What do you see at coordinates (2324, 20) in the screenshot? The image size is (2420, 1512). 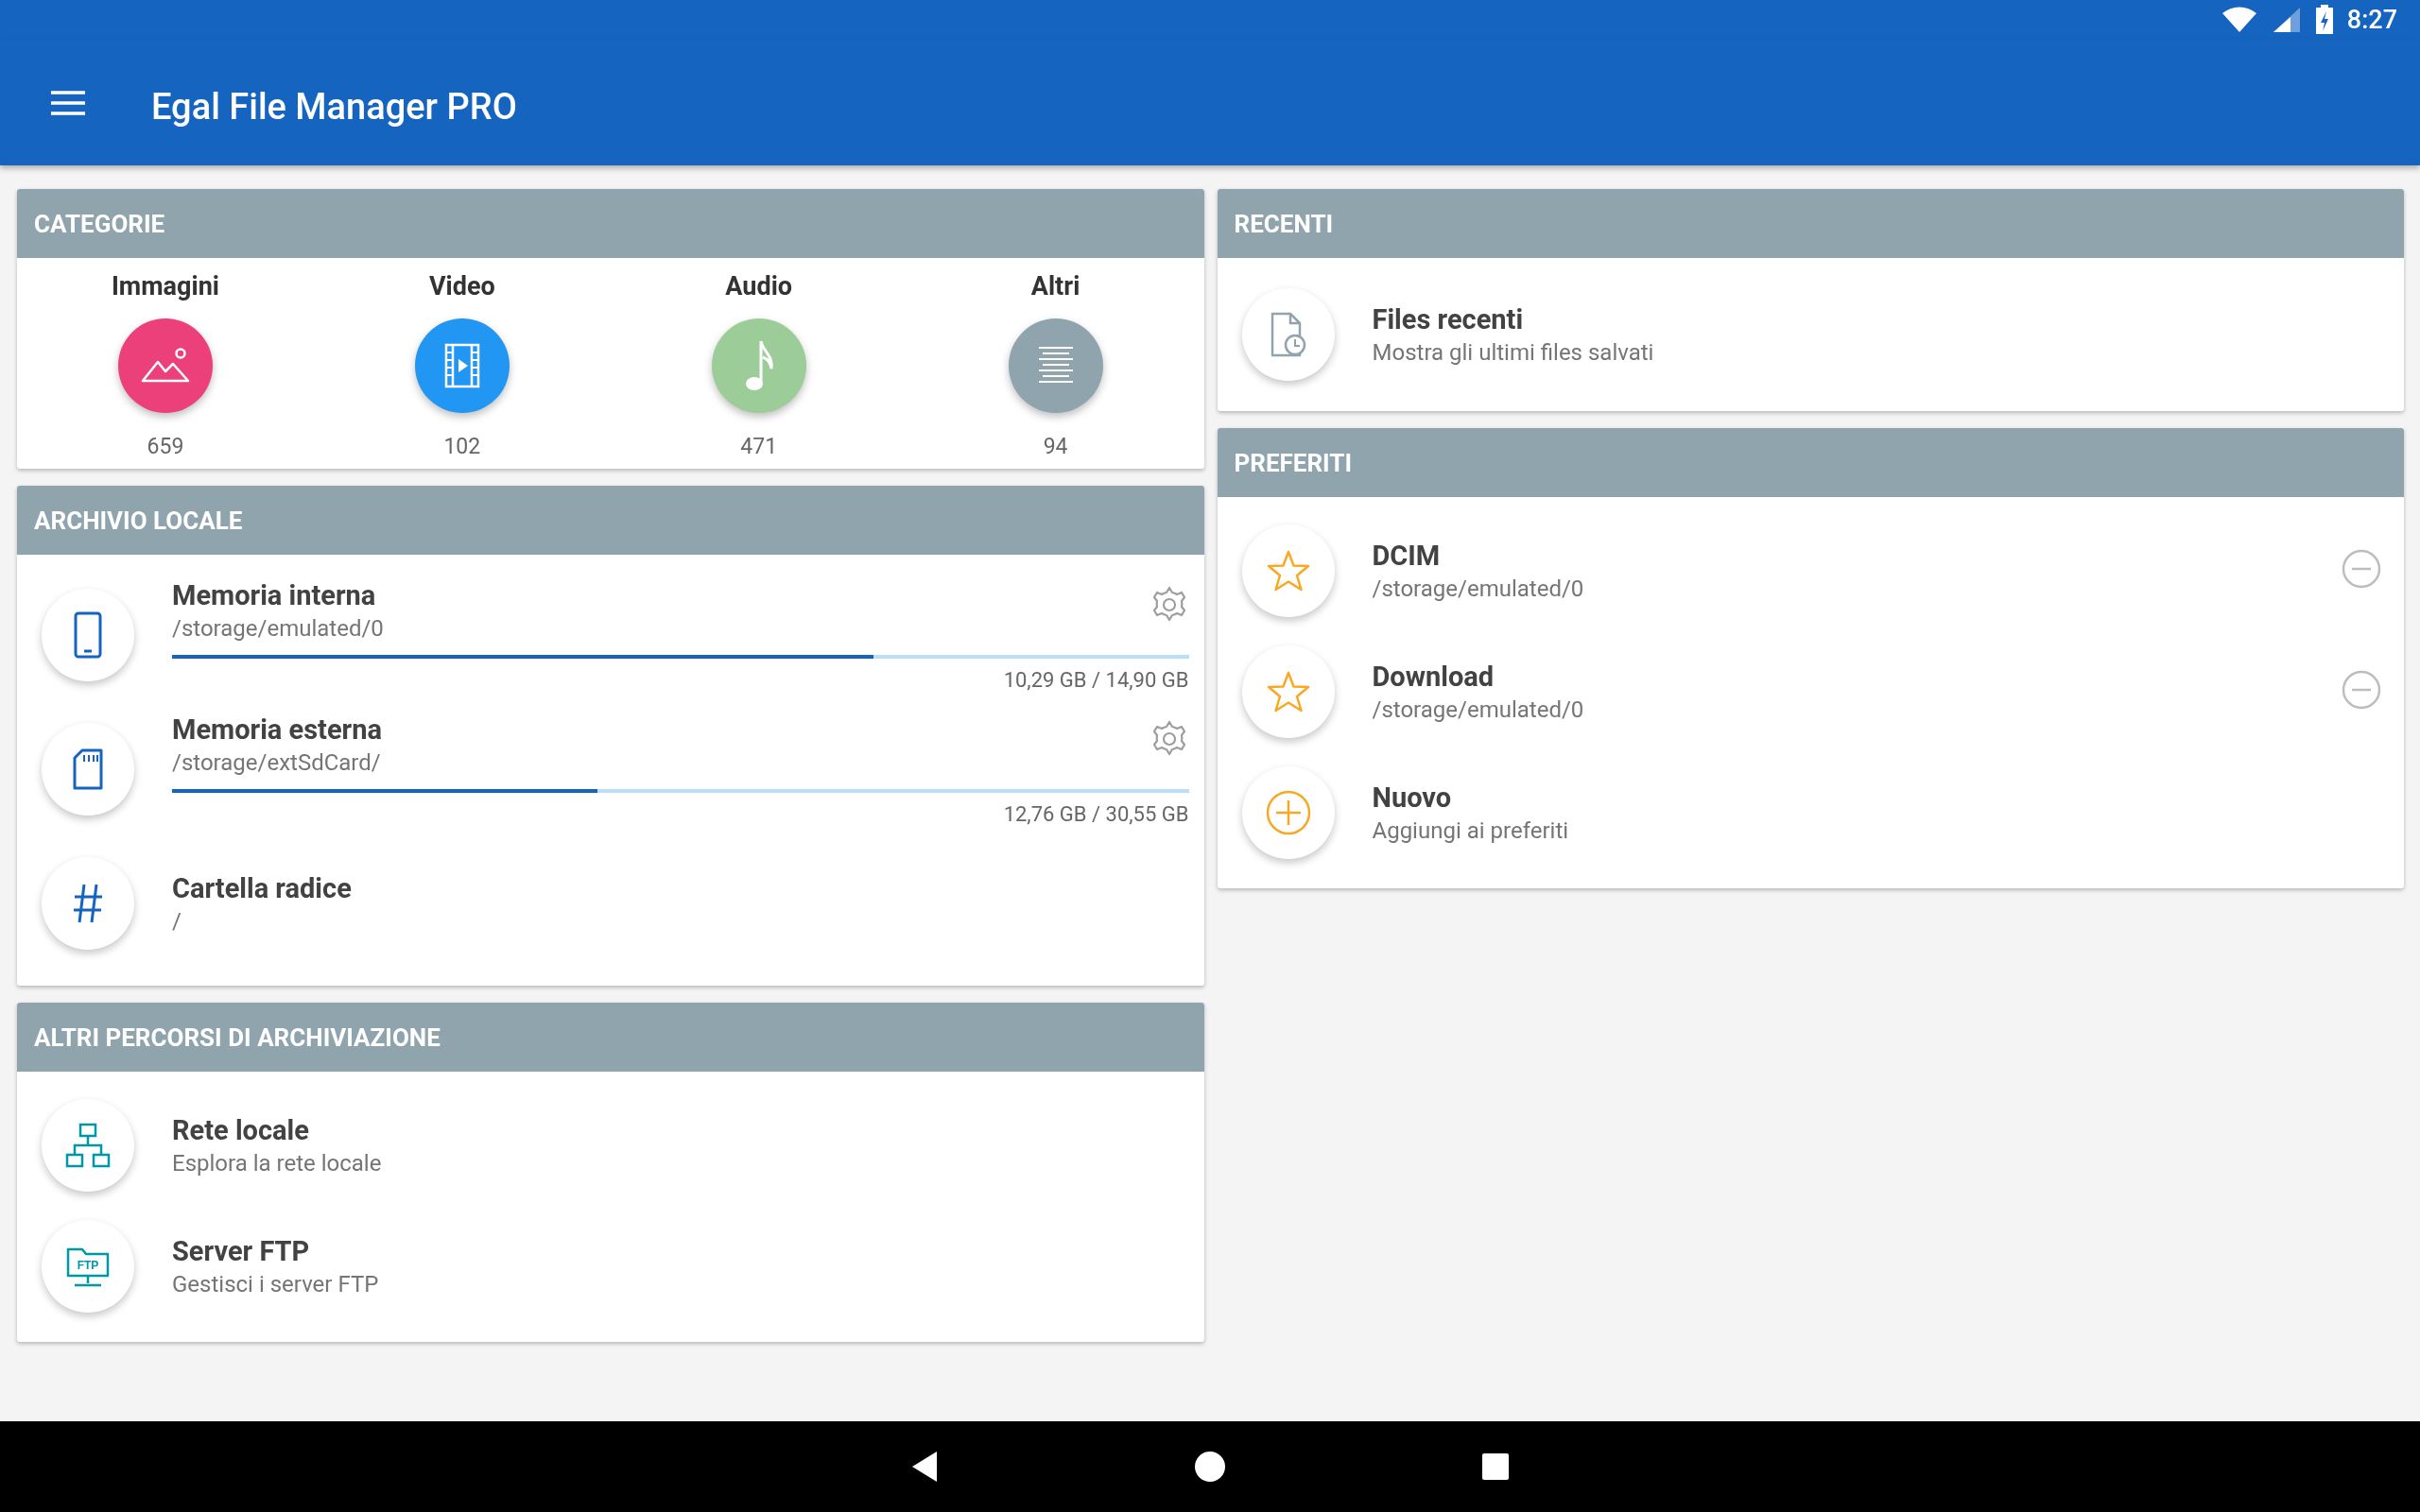 I see `battery-charging-icon` at bounding box center [2324, 20].